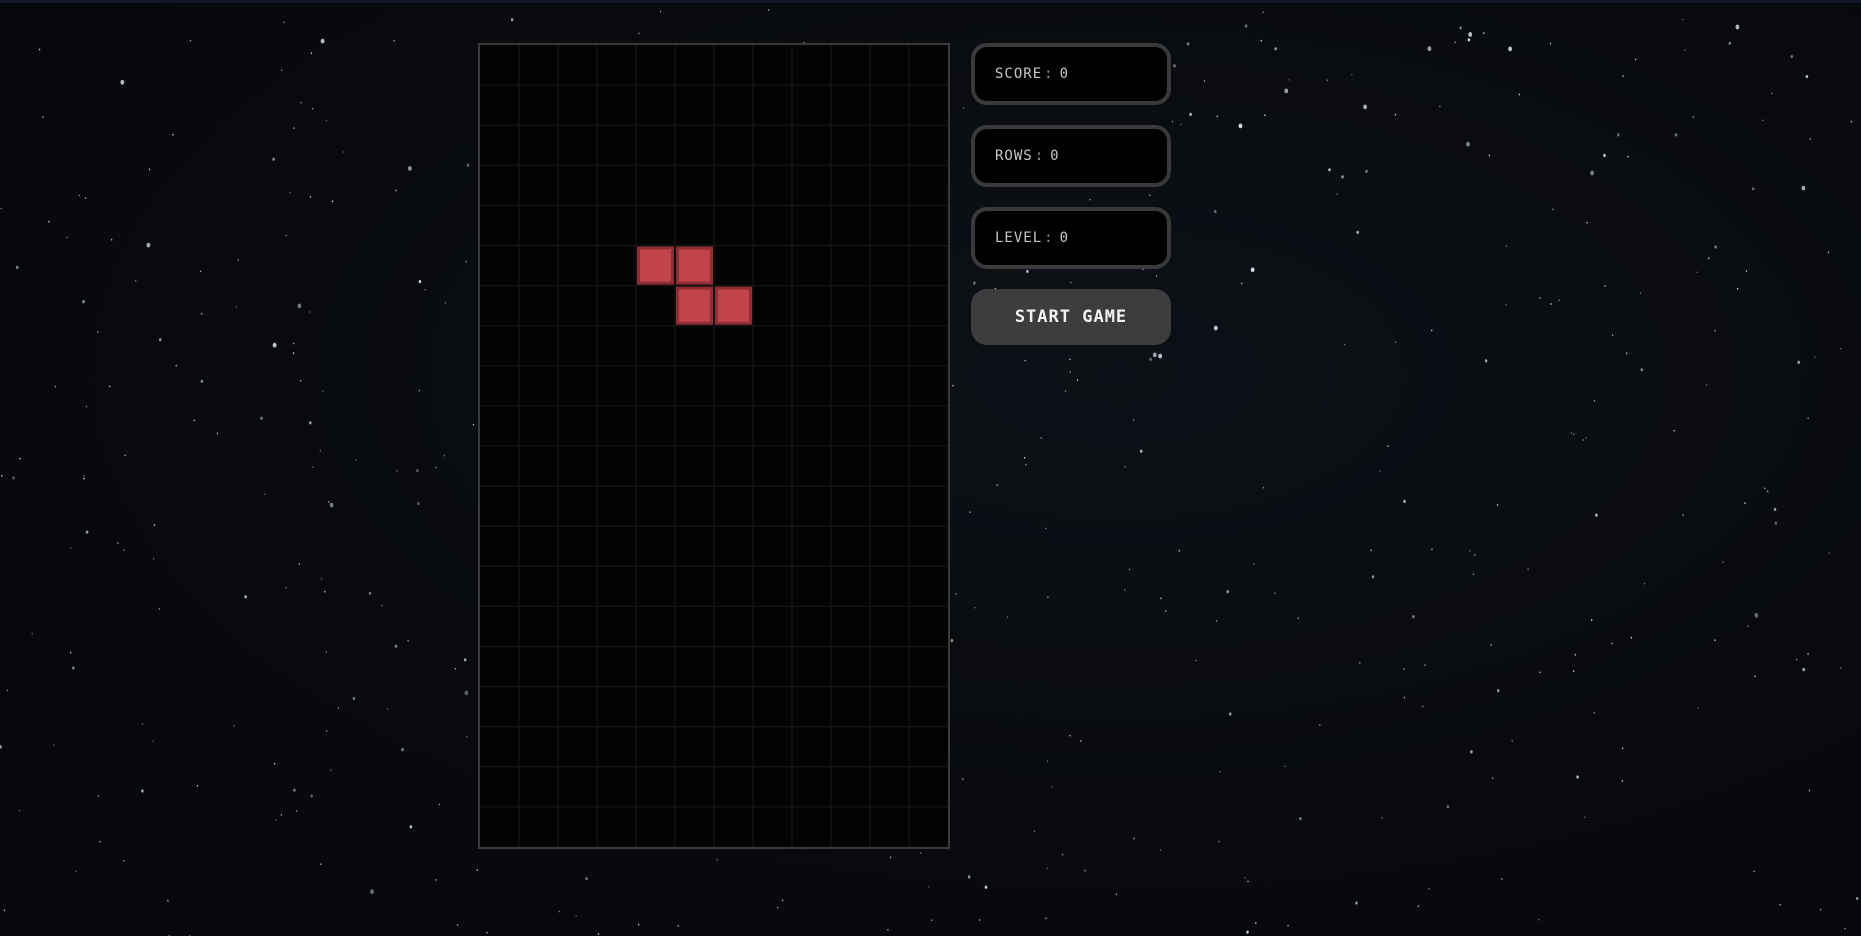 This screenshot has width=1861, height=936. Describe the element at coordinates (1019, 74) in the screenshot. I see `score-label: Score` at that location.